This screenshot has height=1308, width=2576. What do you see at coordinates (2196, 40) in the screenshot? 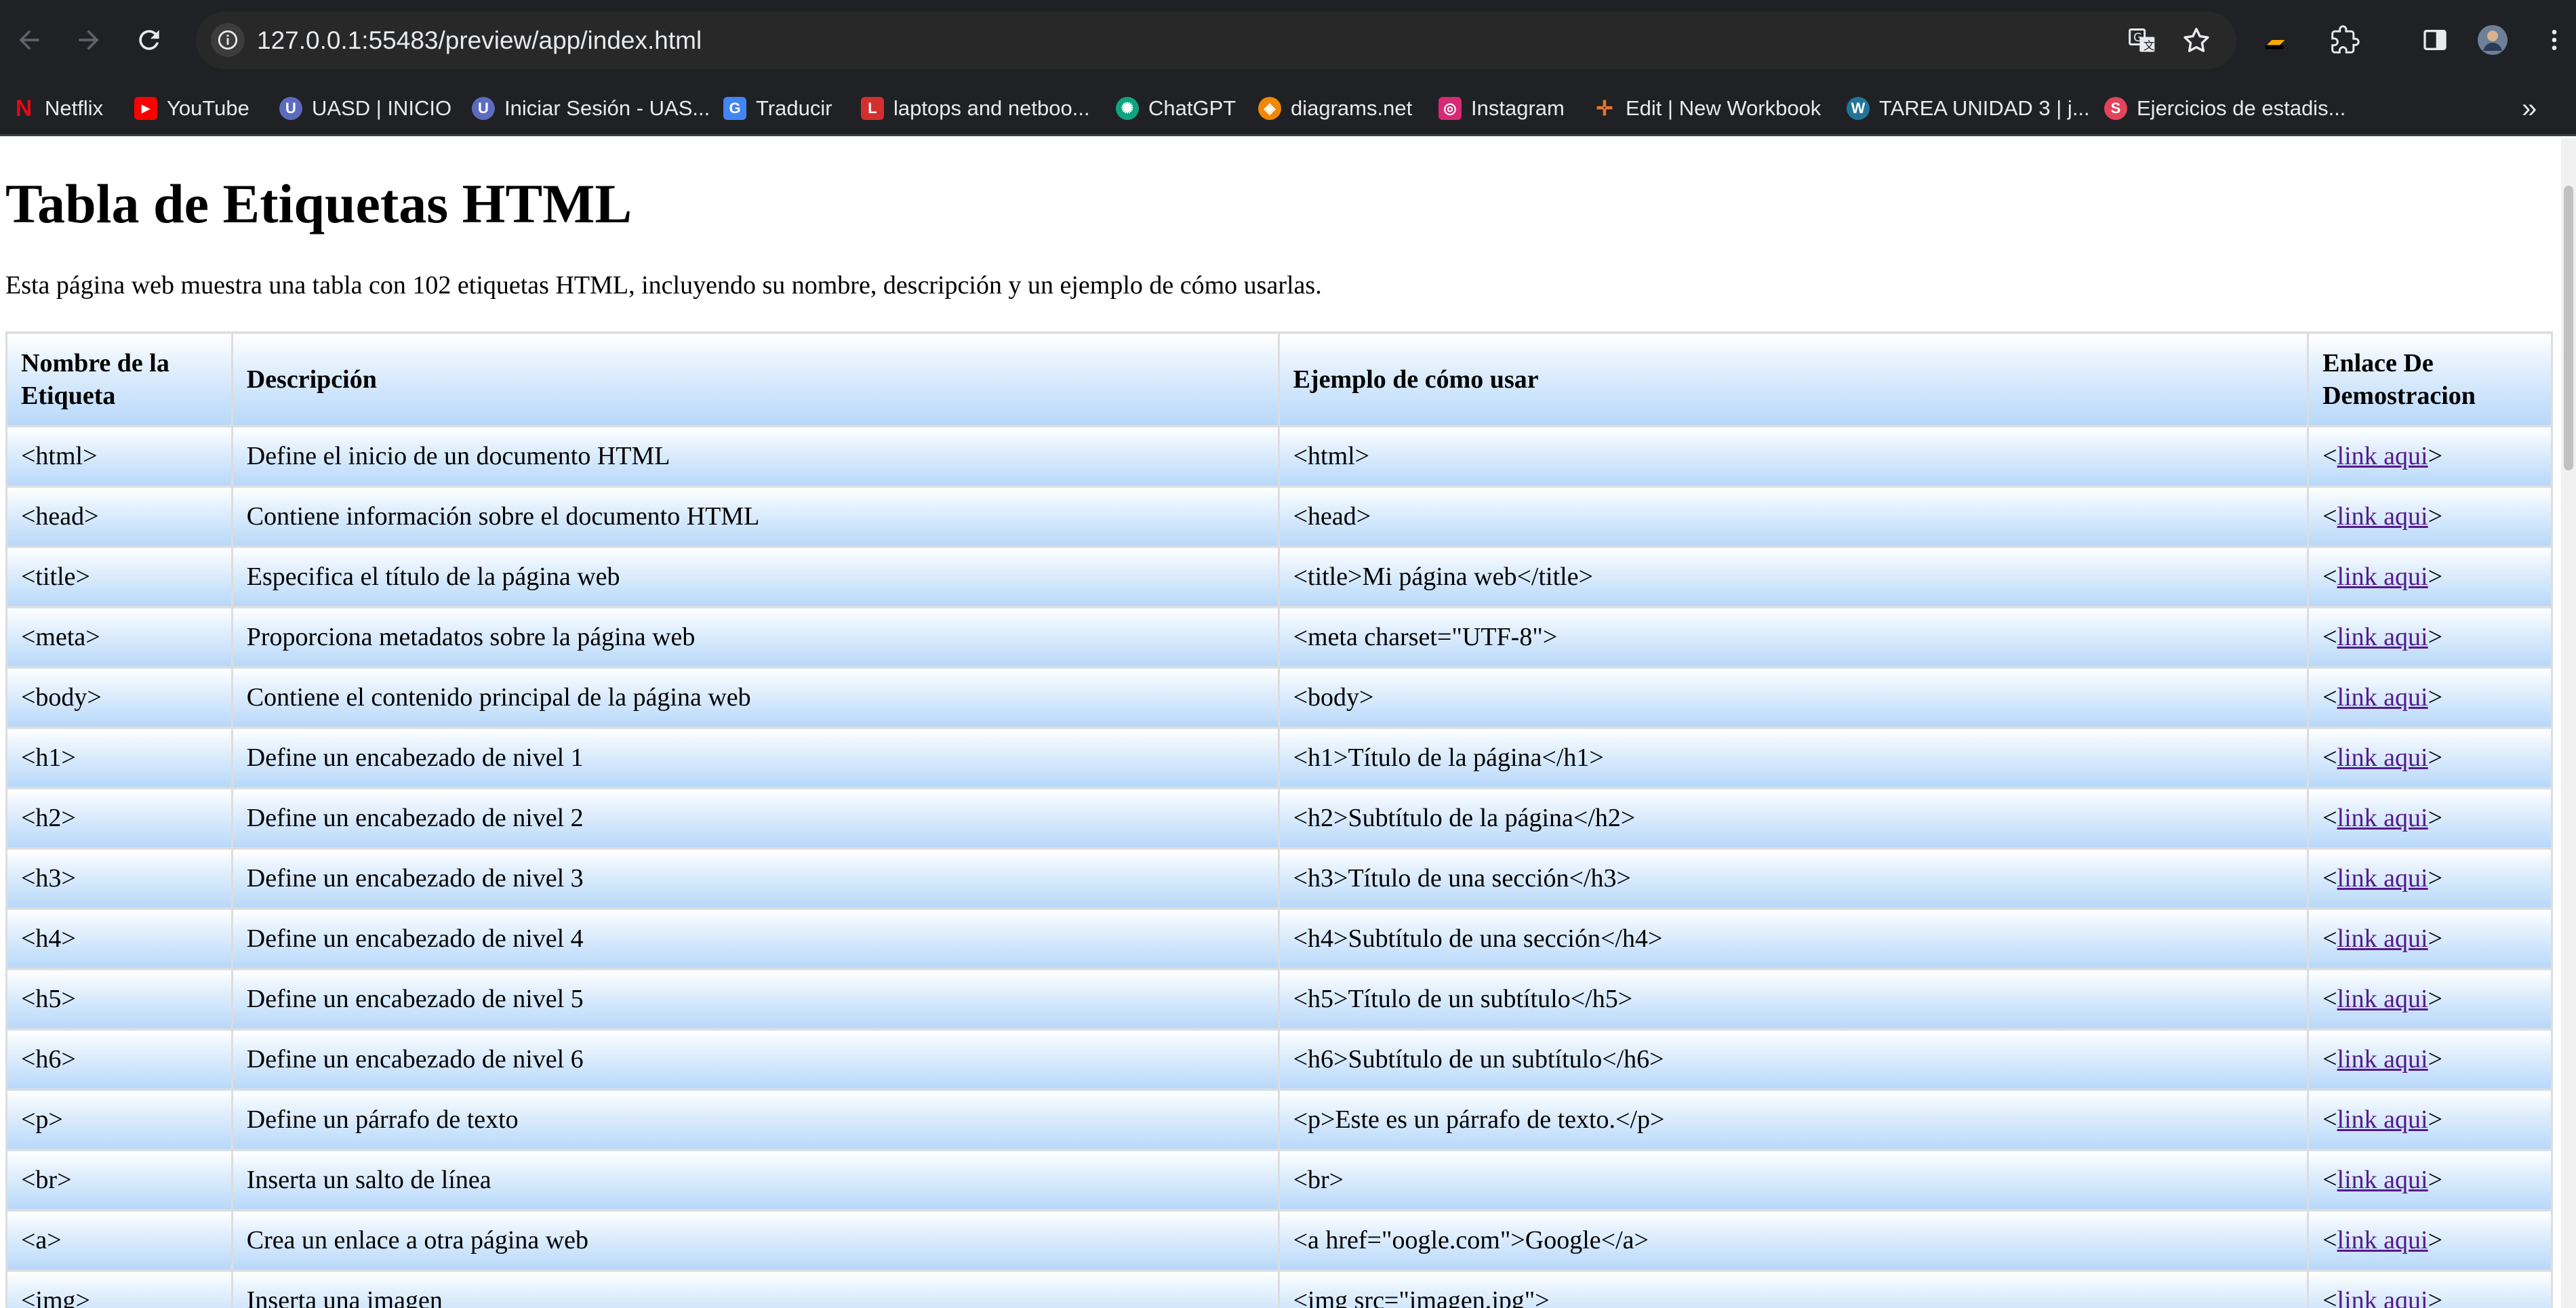
I see `bookmark-star-icon` at bounding box center [2196, 40].